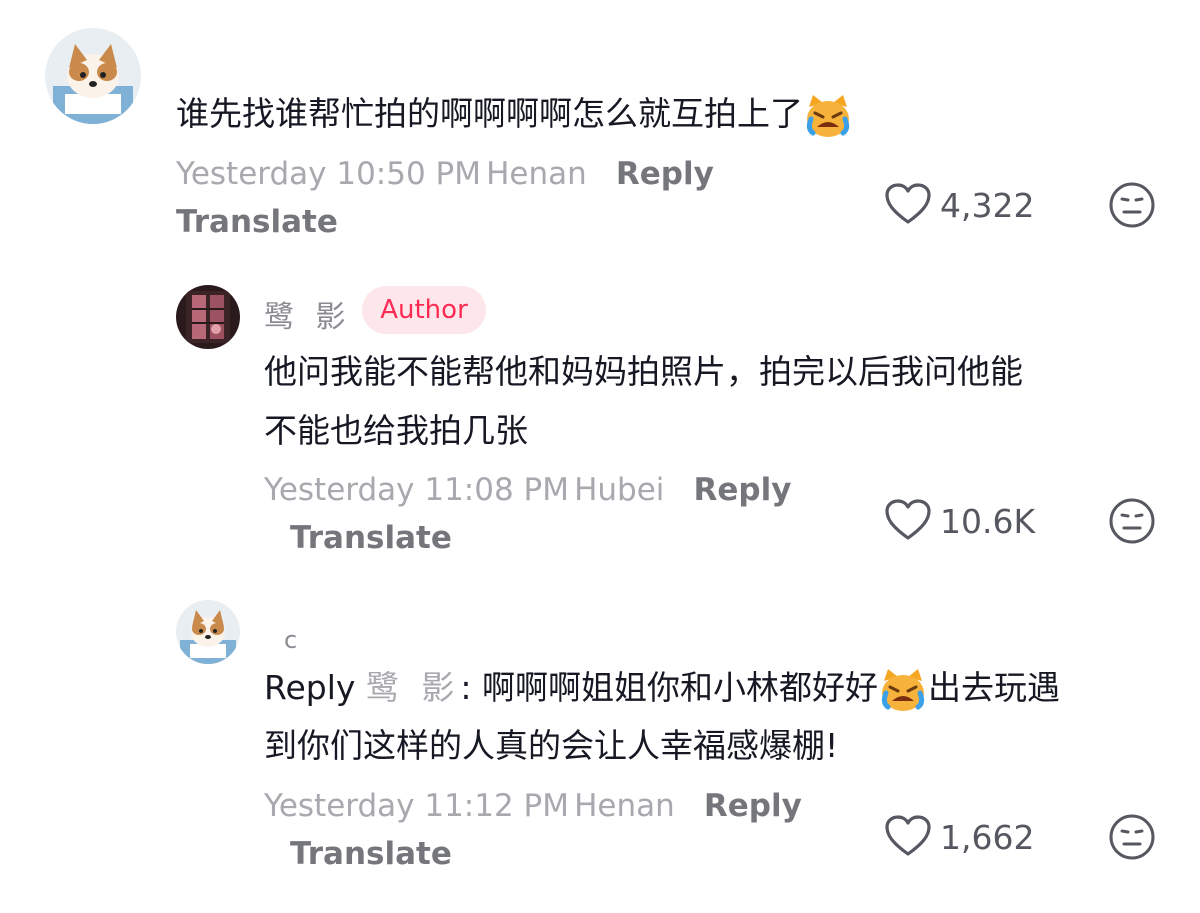 Image resolution: width=1200 pixels, height=913 pixels. Describe the element at coordinates (308, 314) in the screenshot. I see `username: 鹭 影` at that location.